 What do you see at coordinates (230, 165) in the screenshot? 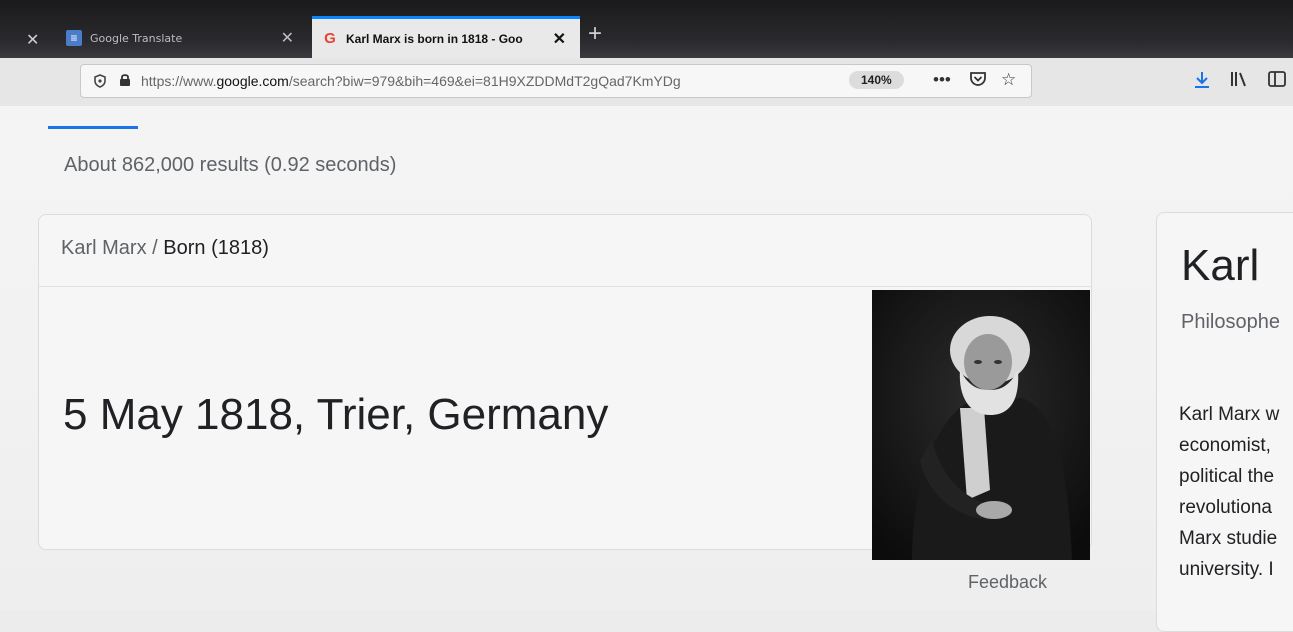
I see `results-count: About 862,000 results (0.92 seconds)` at bounding box center [230, 165].